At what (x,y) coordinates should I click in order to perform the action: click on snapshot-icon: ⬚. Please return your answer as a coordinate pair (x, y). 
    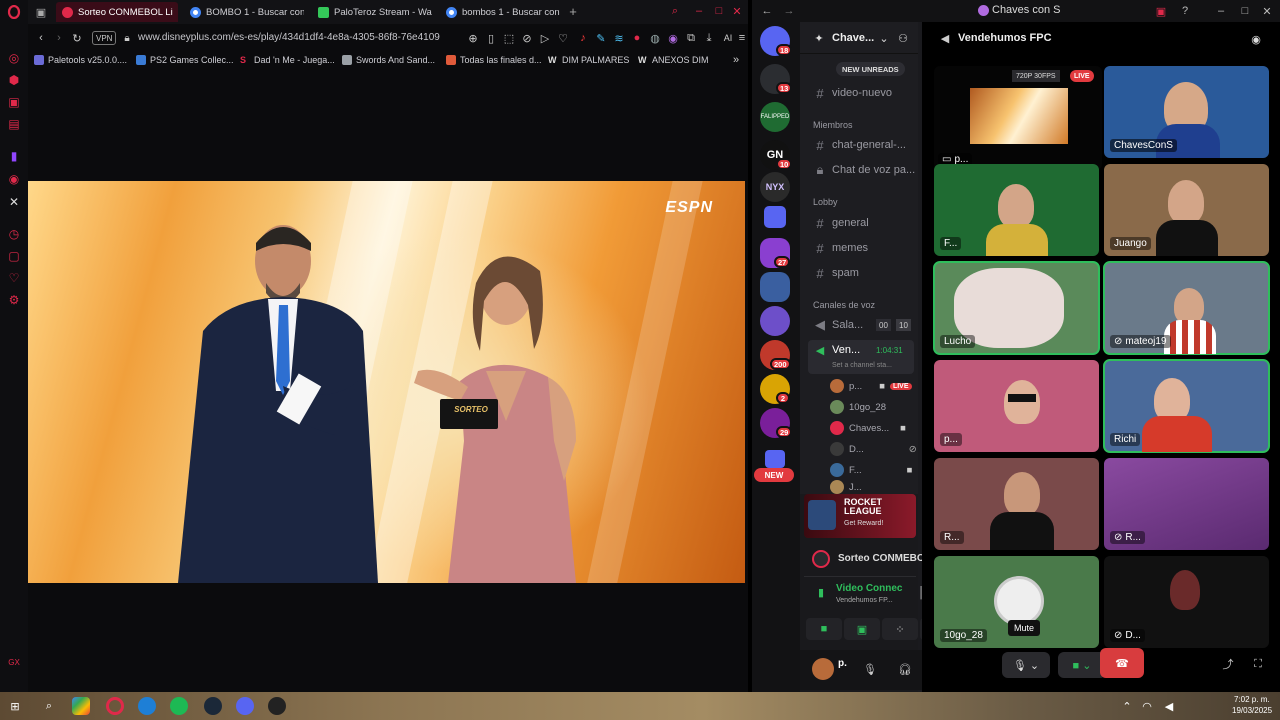
    Looking at the image, I should click on (509, 38).